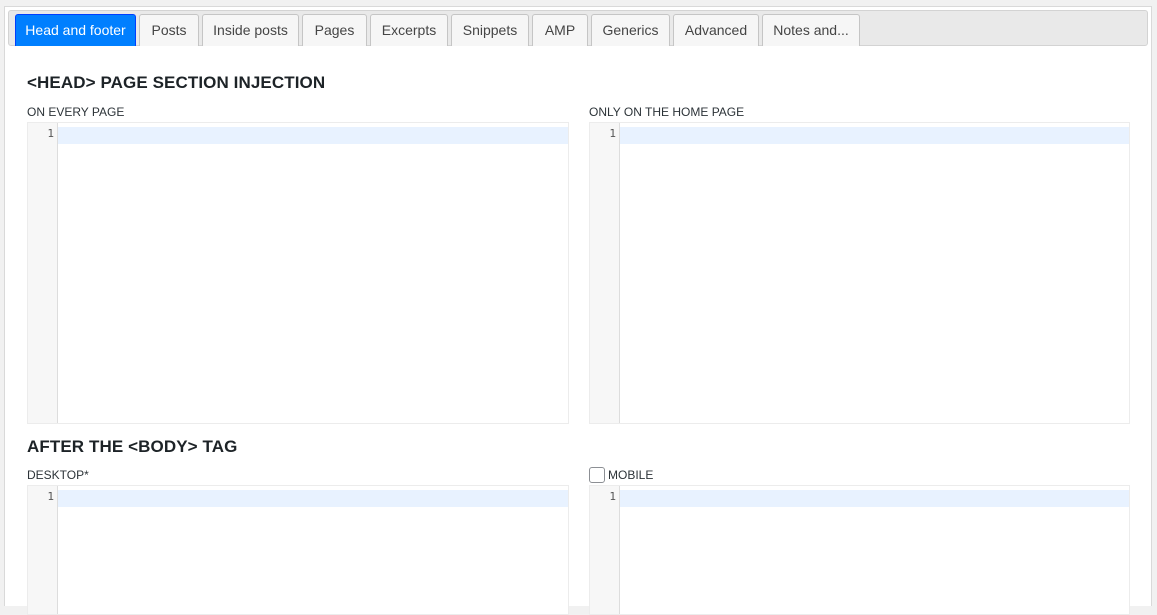 This screenshot has height=615, width=1157. What do you see at coordinates (298, 550) in the screenshot?
I see `desktop-code-editor: 1` at bounding box center [298, 550].